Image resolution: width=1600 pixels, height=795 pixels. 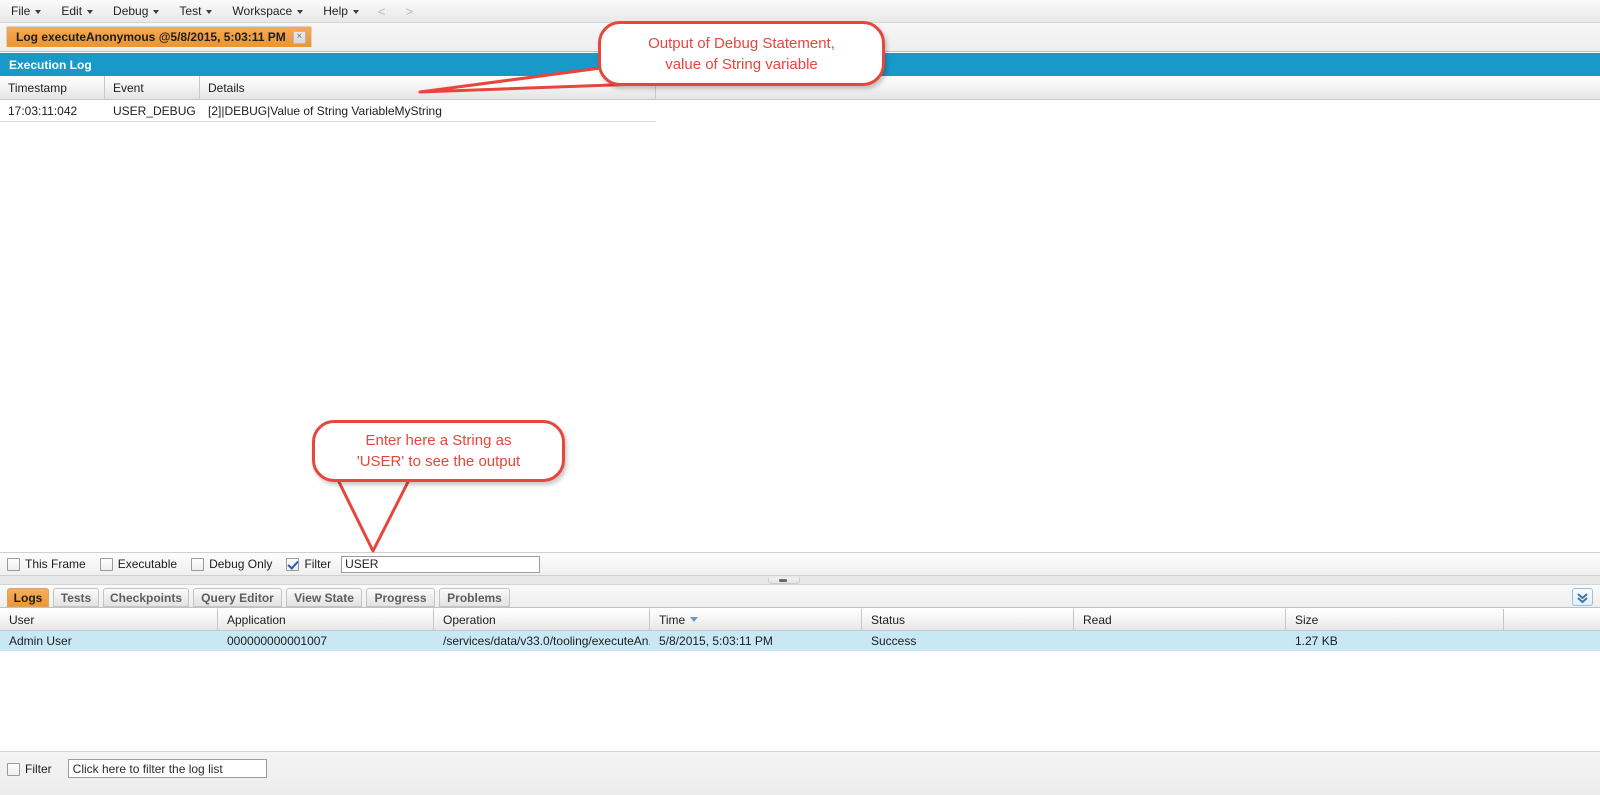 What do you see at coordinates (328, 121) in the screenshot?
I see `row-divider` at bounding box center [328, 121].